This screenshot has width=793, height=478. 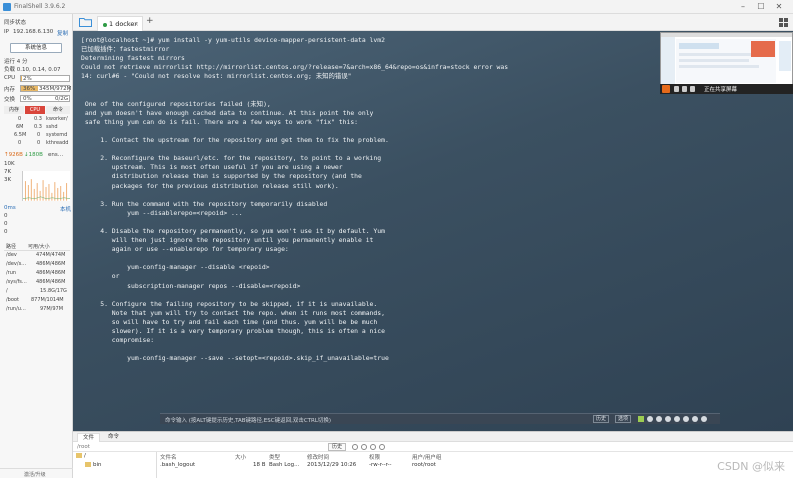 I want to click on proc-tab-cmd: 命令, so click(x=58, y=110).